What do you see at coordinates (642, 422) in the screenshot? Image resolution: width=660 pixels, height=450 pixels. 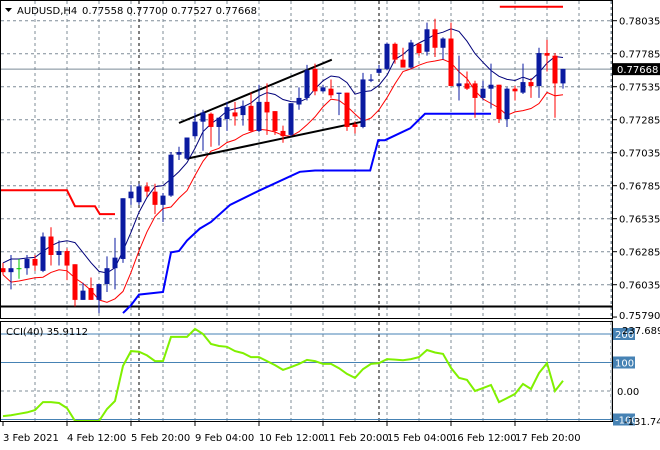 I see `cci-scale-min: -131.742` at bounding box center [642, 422].